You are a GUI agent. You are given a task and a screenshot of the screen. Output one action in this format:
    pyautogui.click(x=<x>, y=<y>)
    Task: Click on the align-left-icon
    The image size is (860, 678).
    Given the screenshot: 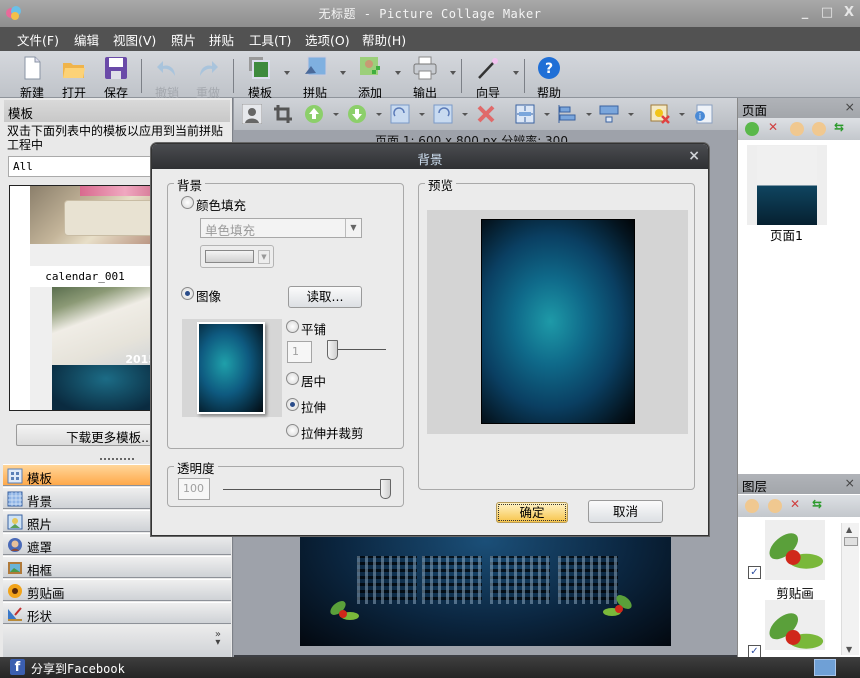 What is the action you would take?
    pyautogui.click(x=567, y=114)
    